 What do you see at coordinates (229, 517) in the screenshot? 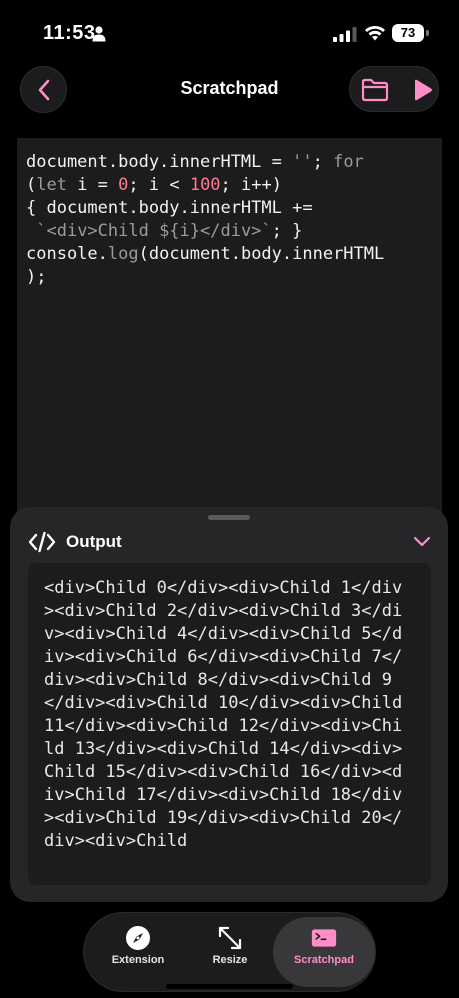
I see `drag-handle` at bounding box center [229, 517].